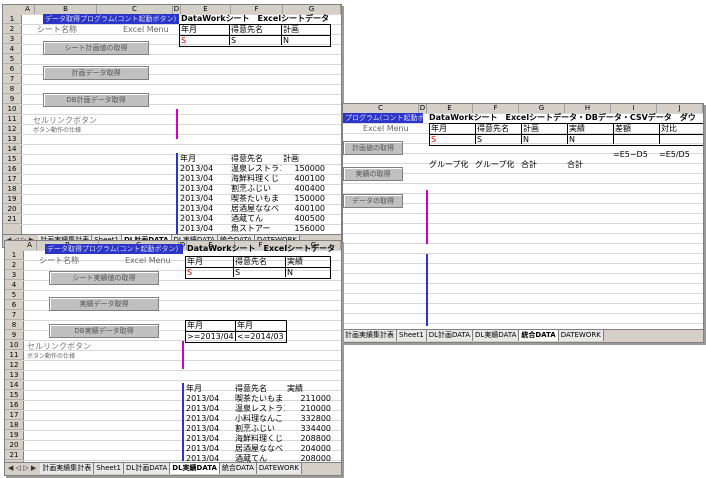  I want to click on col-a: A, so click(30, 245).